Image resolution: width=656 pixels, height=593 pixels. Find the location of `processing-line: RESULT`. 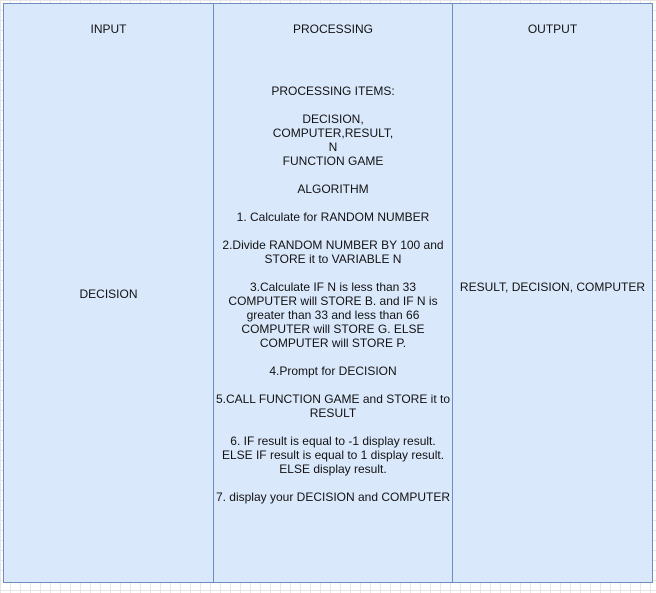

processing-line: RESULT is located at coordinates (333, 413).